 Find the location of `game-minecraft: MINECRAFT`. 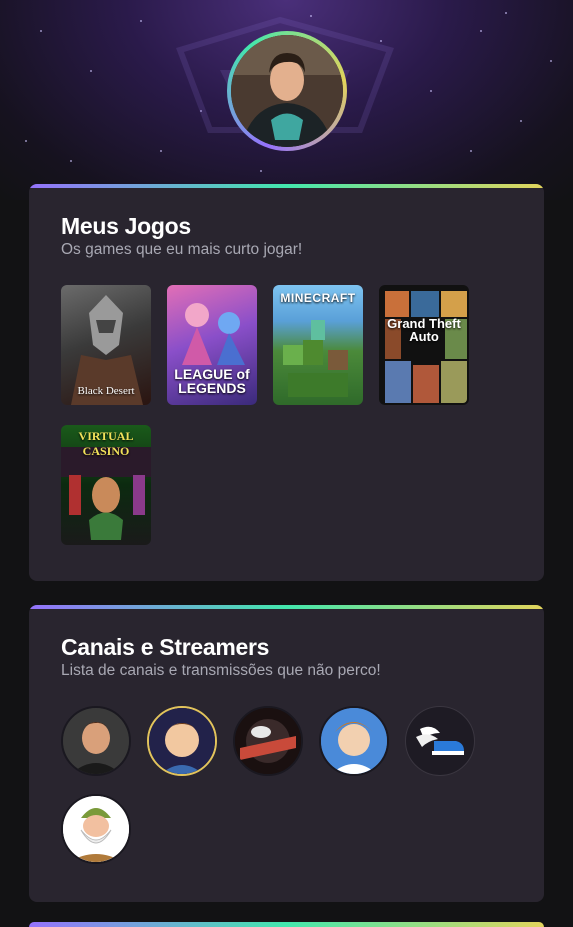

game-minecraft: MINECRAFT is located at coordinates (318, 345).